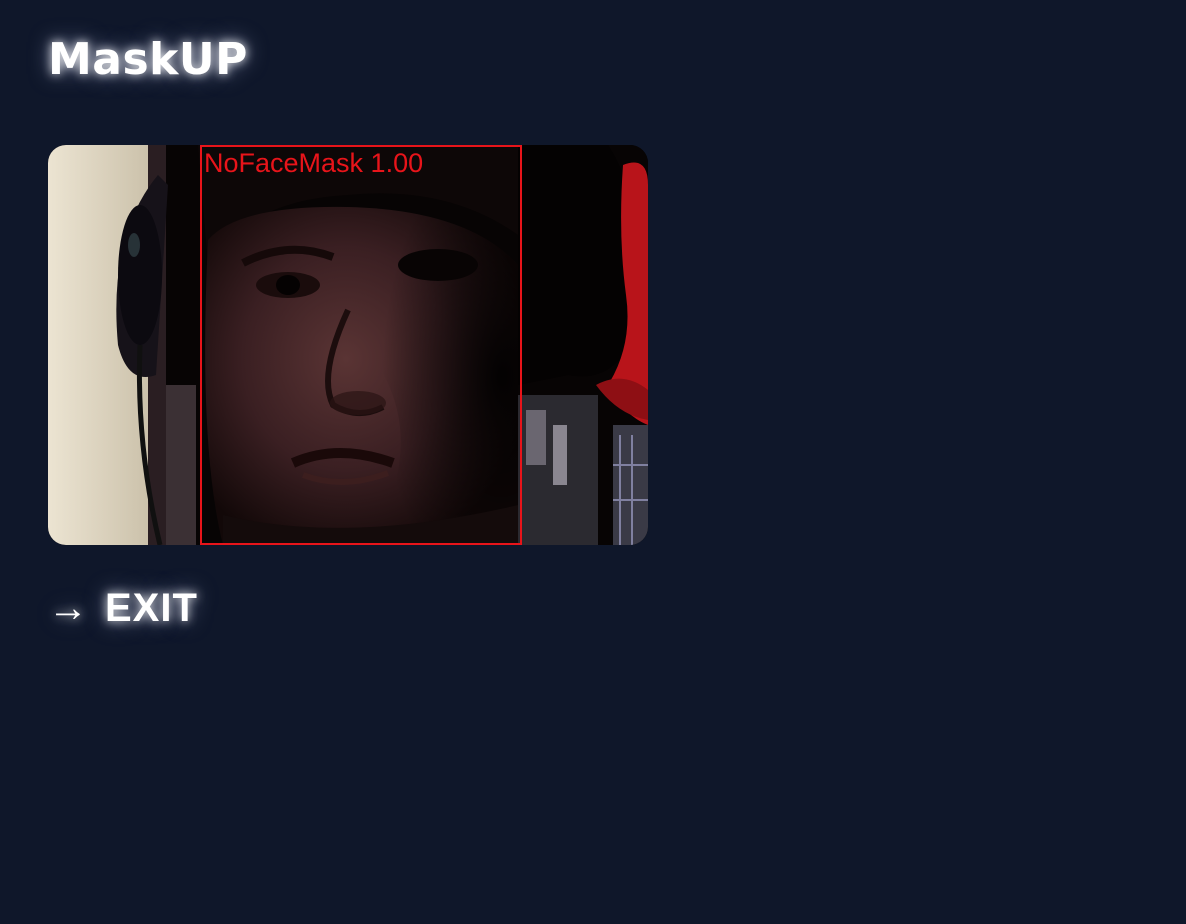 Image resolution: width=1186 pixels, height=924 pixels. I want to click on exit-button: → EXIT, so click(123, 608).